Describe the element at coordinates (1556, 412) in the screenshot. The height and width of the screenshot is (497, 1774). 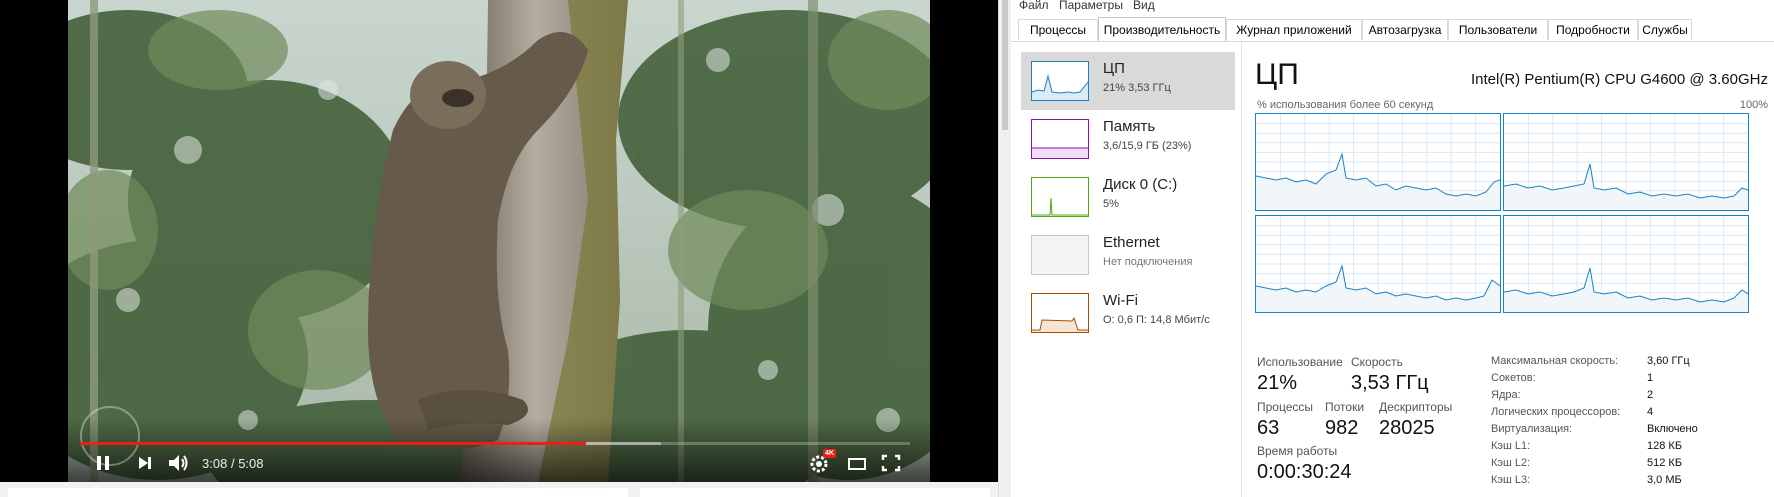
I see `detail-label-logical-processors: Логических процессоров:` at that location.